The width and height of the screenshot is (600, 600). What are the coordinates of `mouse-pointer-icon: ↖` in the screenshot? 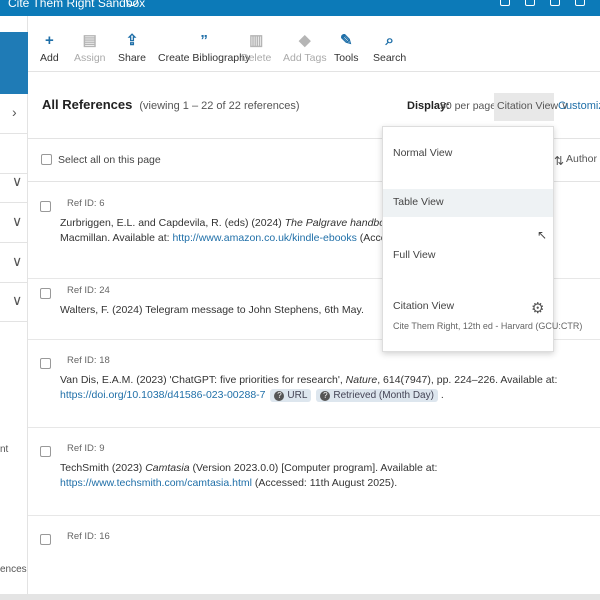 It's located at (542, 235).